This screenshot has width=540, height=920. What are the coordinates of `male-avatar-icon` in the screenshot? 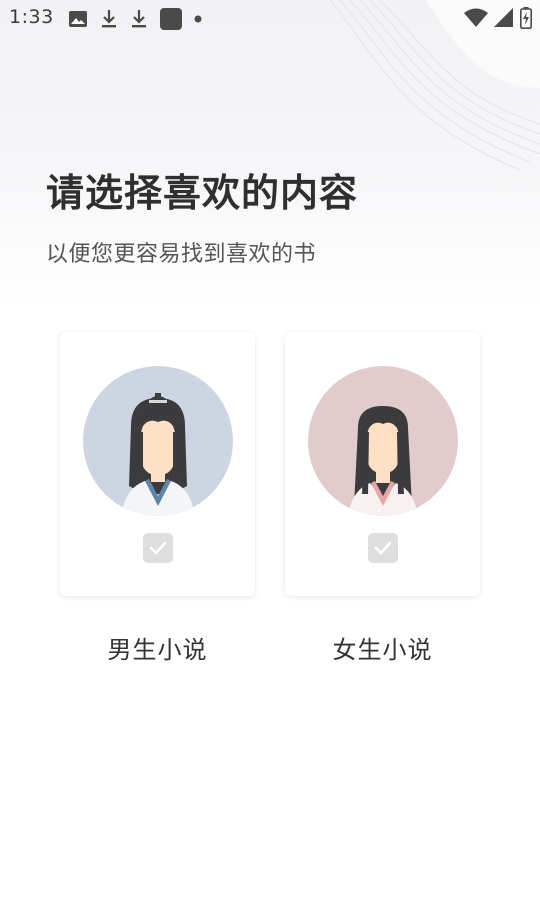 It's located at (158, 441).